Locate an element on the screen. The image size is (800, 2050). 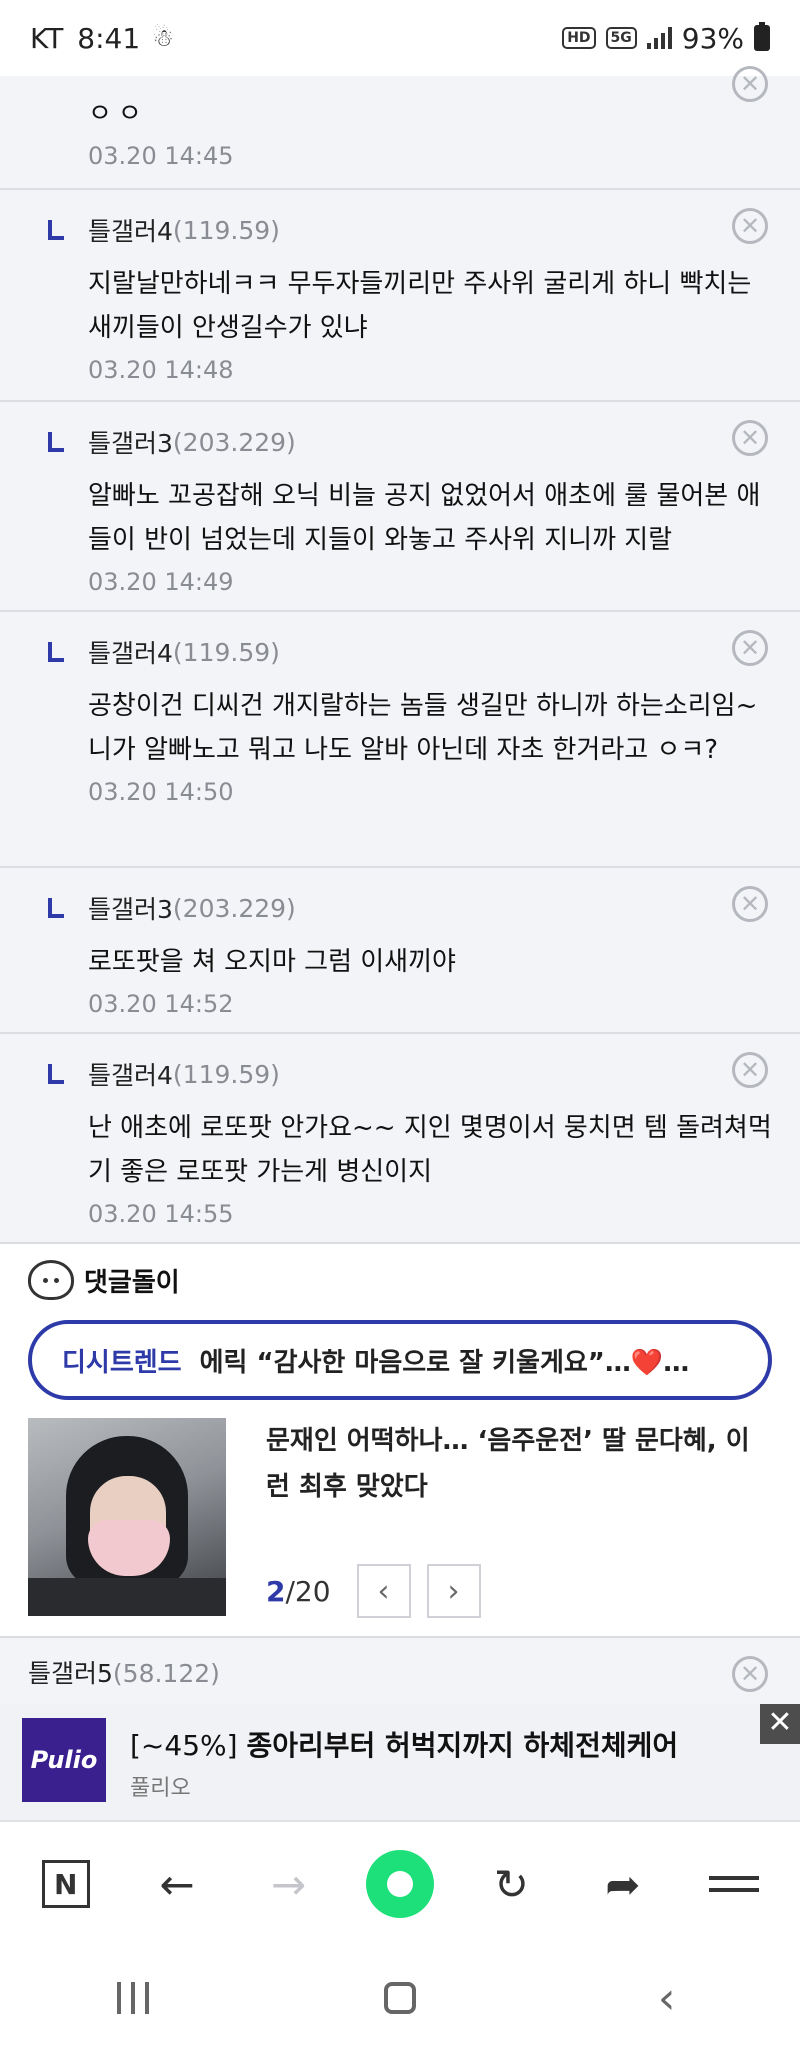
news-thumbnail is located at coordinates (127, 1517).